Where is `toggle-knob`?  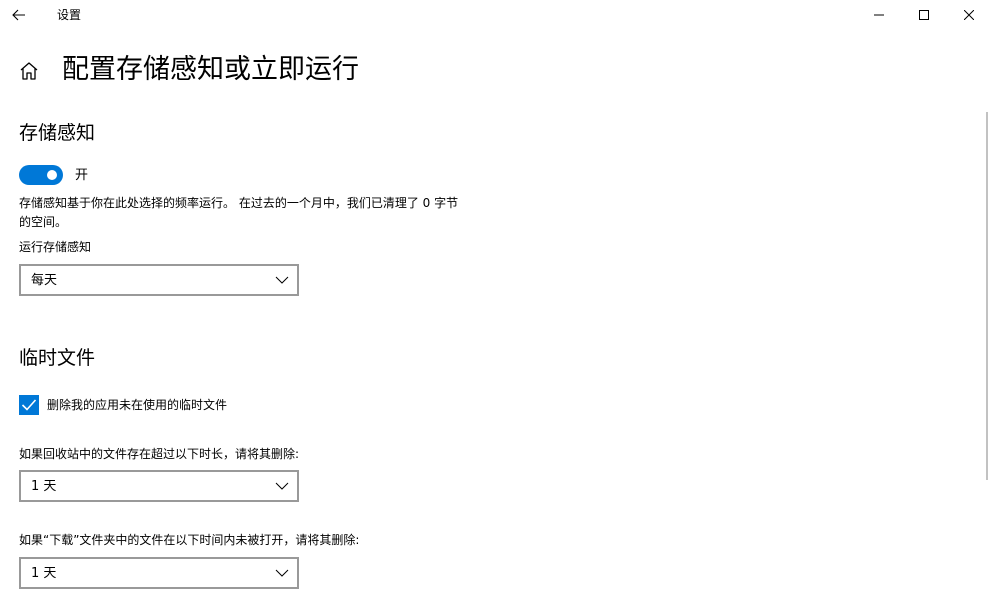 toggle-knob is located at coordinates (52, 175).